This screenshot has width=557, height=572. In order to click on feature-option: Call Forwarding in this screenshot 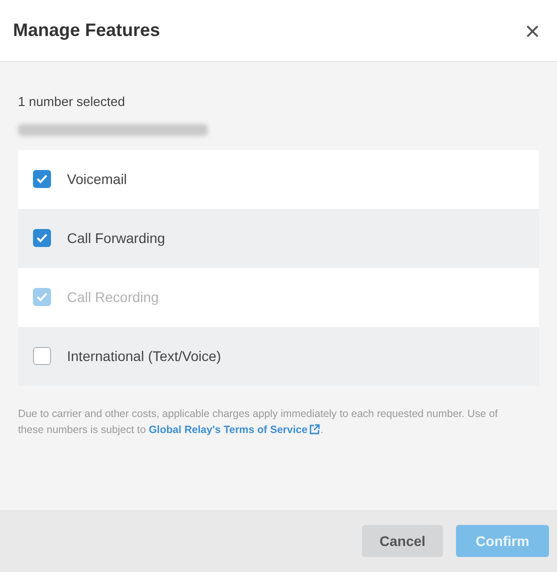, I will do `click(278, 238)`.